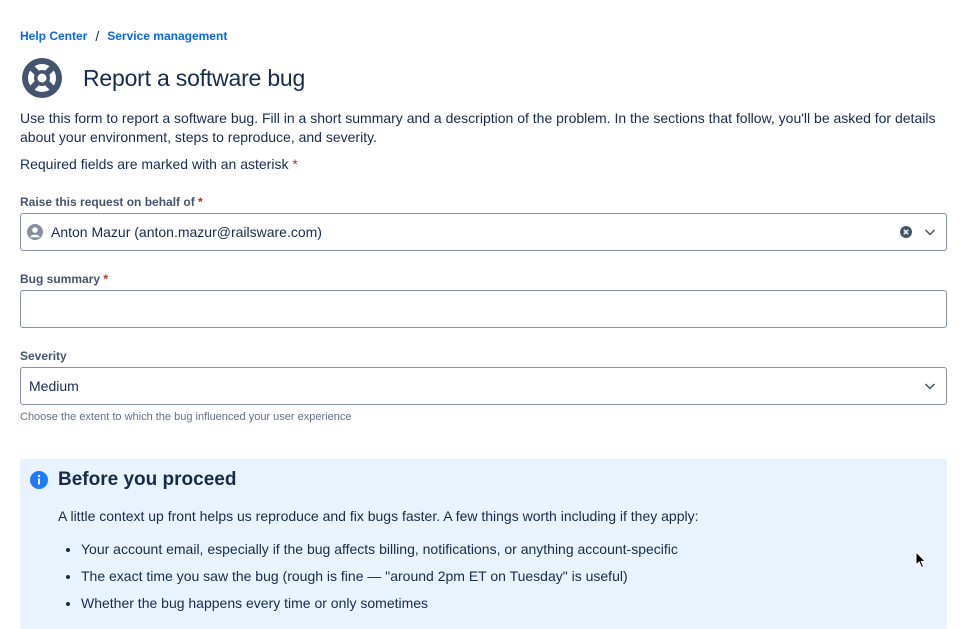 This screenshot has width=960, height=629. Describe the element at coordinates (921, 560) in the screenshot. I see `mouse-pointer-icon` at that location.